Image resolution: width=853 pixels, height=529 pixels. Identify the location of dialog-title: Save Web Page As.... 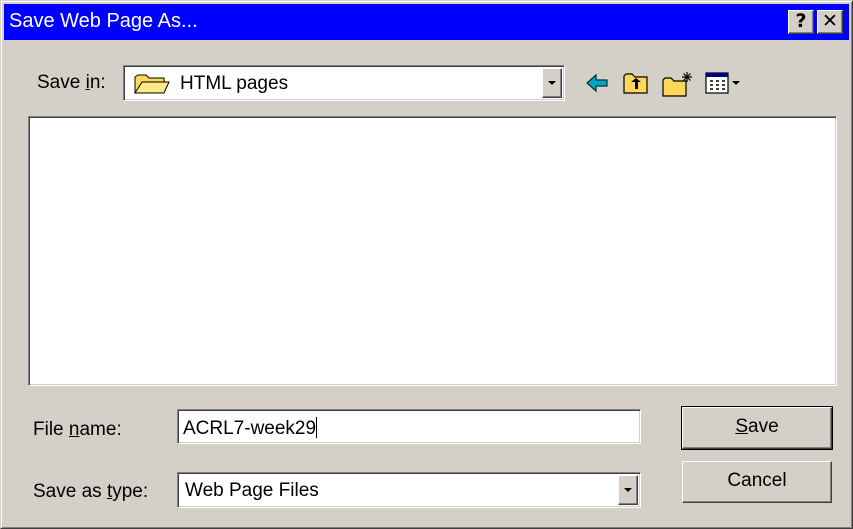
(103, 21).